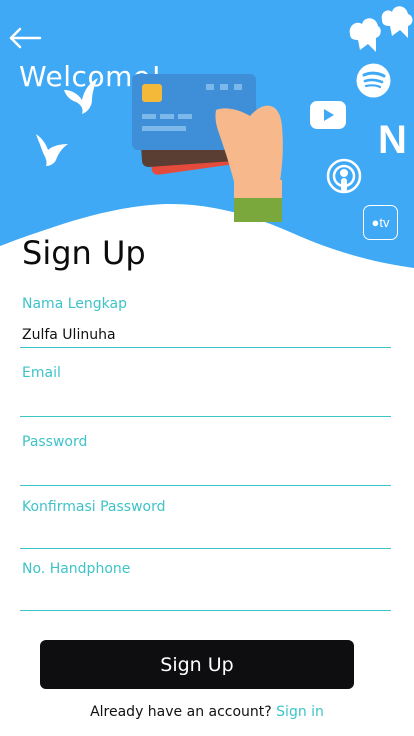 Image resolution: width=414 pixels, height=736 pixels. What do you see at coordinates (205, 473) in the screenshot?
I see `password-input` at bounding box center [205, 473].